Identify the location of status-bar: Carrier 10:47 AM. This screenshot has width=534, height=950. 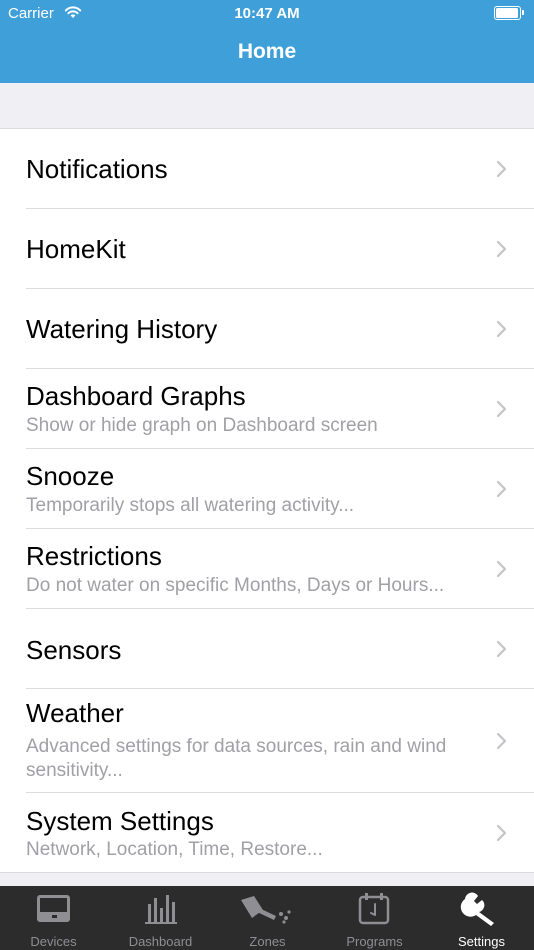
(267, 14).